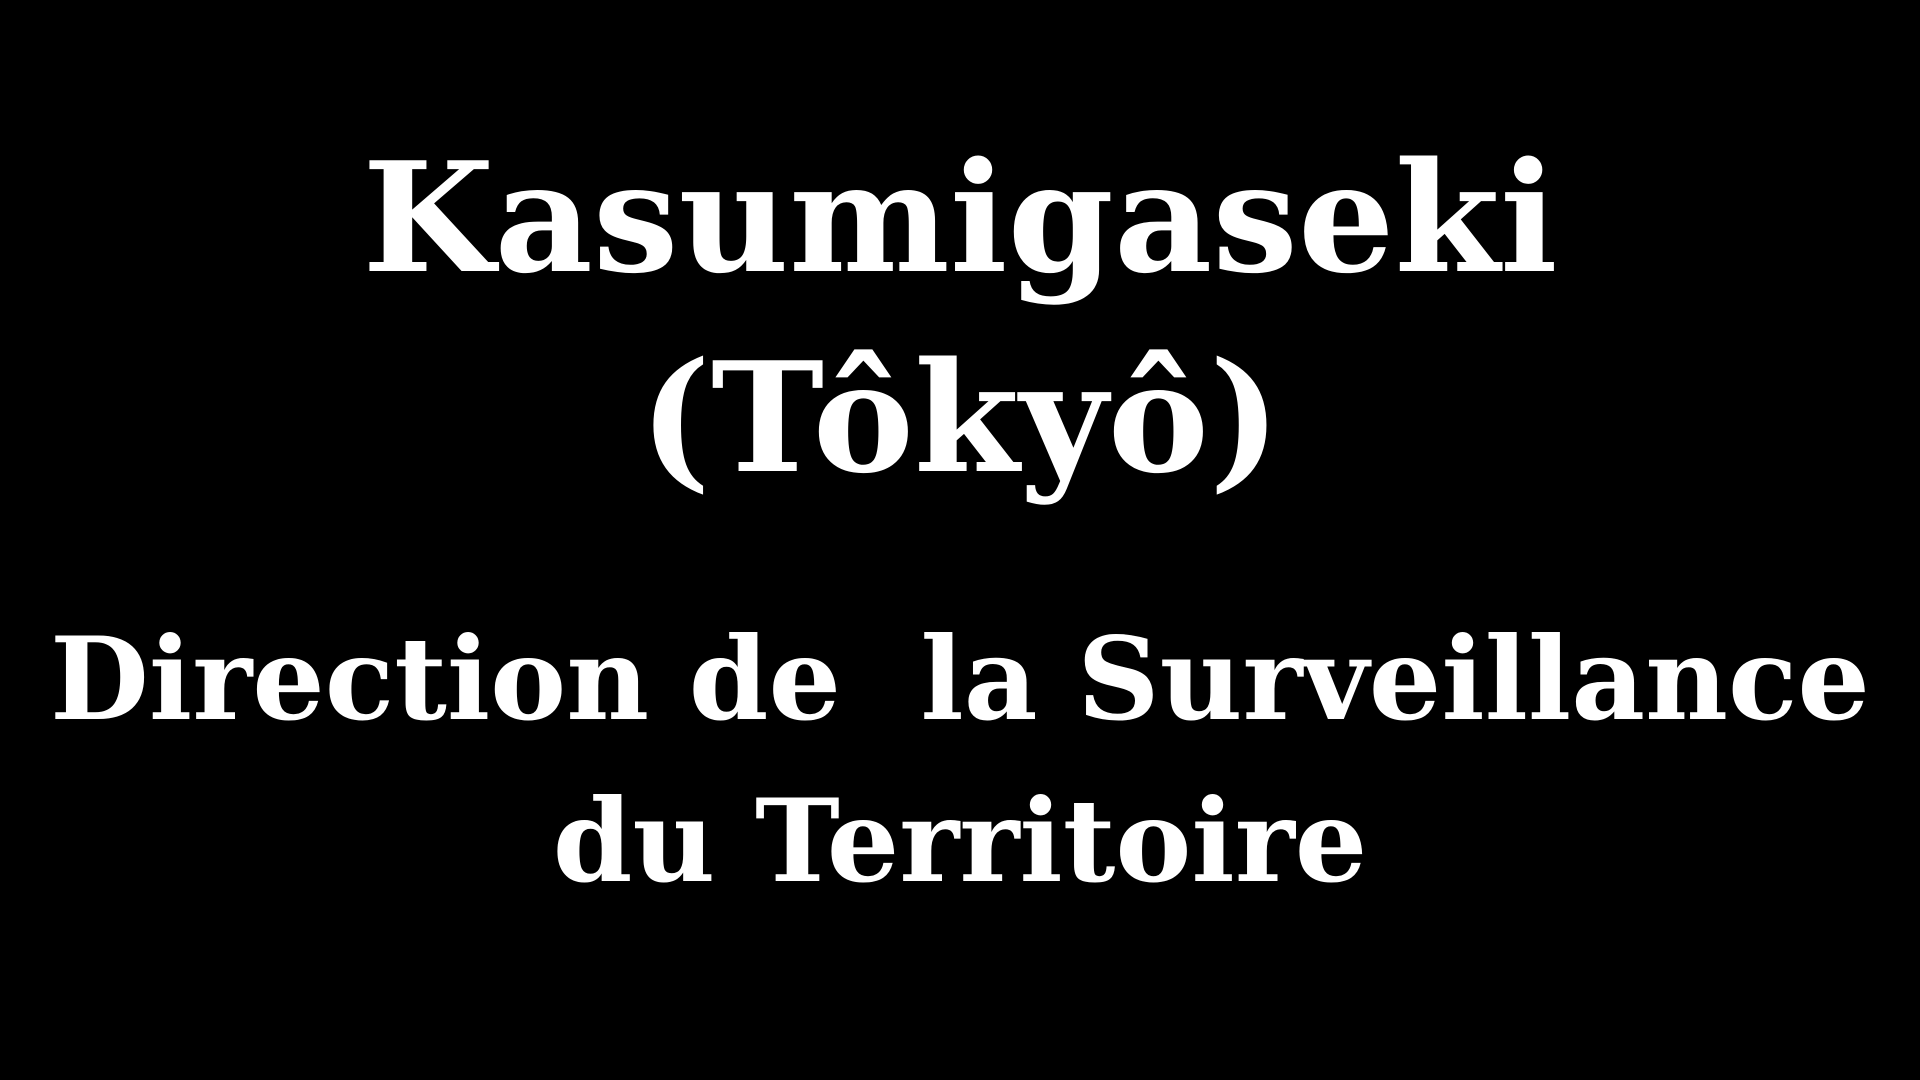 The width and height of the screenshot is (1920, 1080). I want to click on location-name: Kasumigaseki, so click(960, 217).